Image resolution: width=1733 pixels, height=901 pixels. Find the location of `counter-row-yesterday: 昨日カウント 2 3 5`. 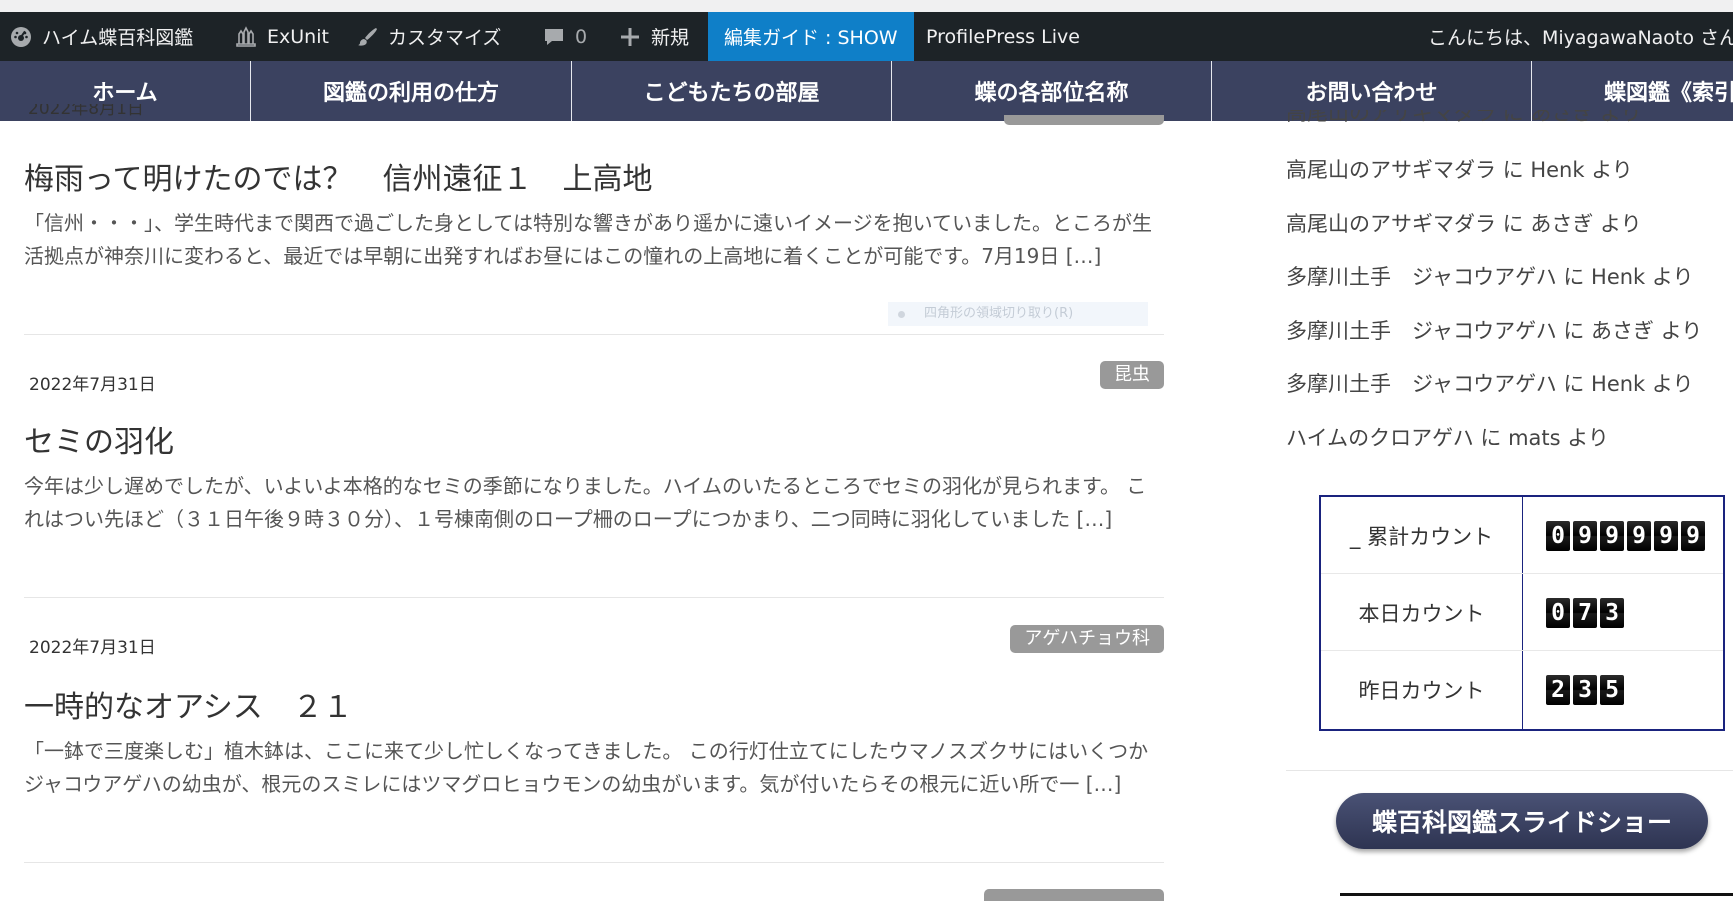

counter-row-yesterday: 昨日カウント 2 3 5 is located at coordinates (1522, 690).